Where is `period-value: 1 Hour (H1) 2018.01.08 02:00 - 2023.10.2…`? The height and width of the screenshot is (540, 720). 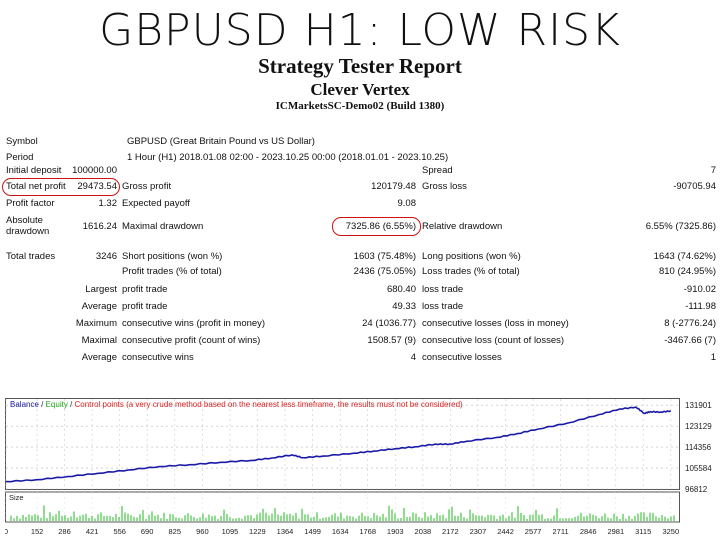
period-value: 1 Hour (H1) 2018.01.08 02:00 - 2023.10.2… is located at coordinates (288, 157).